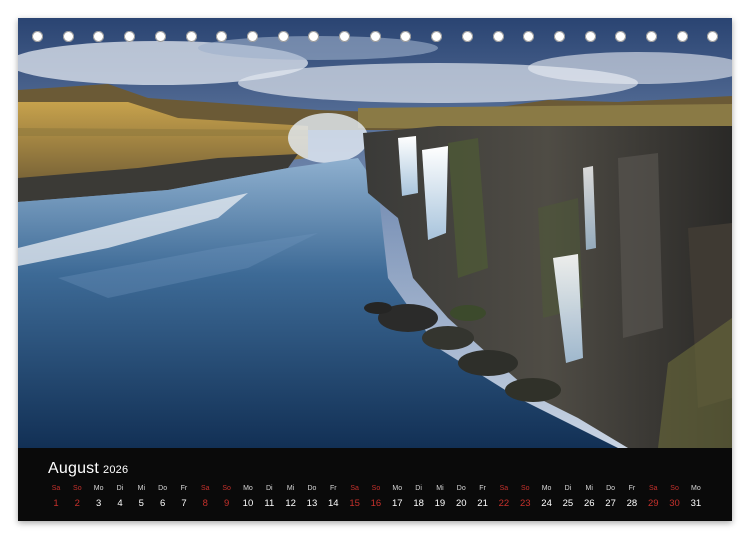 The image size is (750, 539). I want to click on day-number: 10, so click(248, 503).